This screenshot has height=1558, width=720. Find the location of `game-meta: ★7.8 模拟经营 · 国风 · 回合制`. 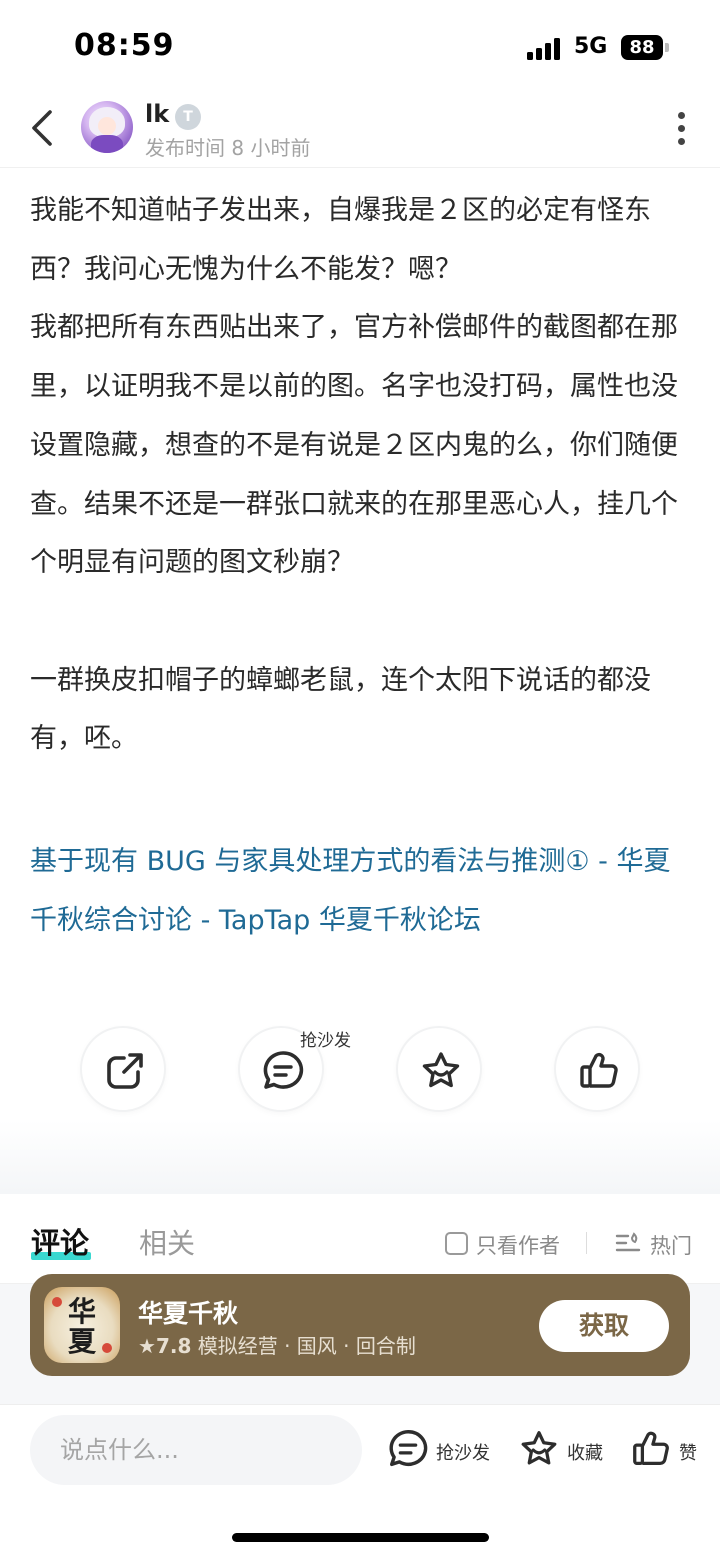

game-meta: ★7.8 模拟经营 · 国风 · 回合制 is located at coordinates (277, 1344).